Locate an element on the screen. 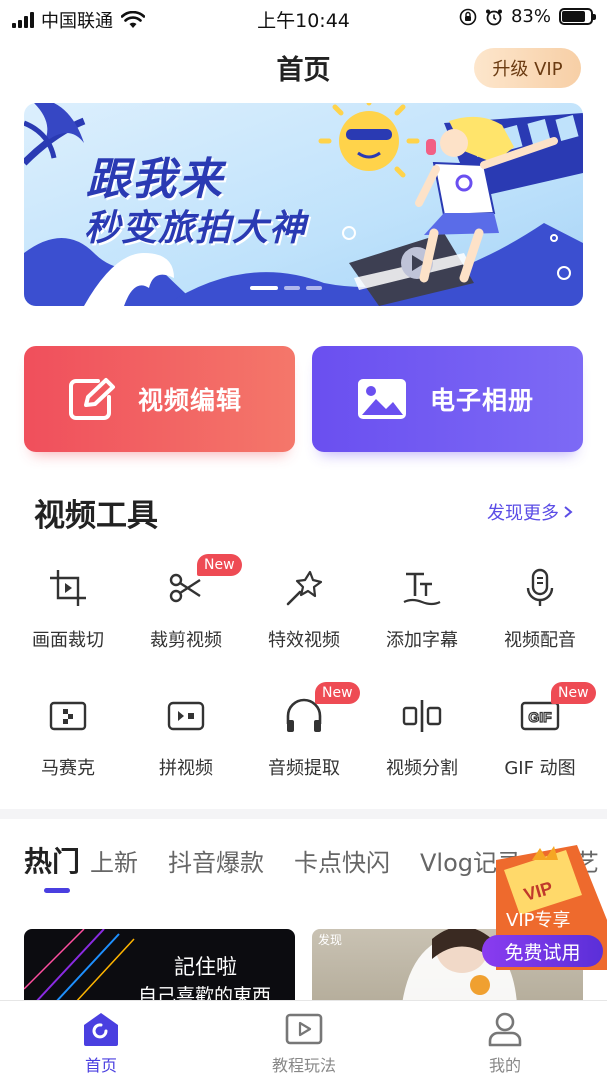 Image resolution: width=607 pixels, height=1080 pixels. svg-text: GIF is located at coordinates (540, 717).